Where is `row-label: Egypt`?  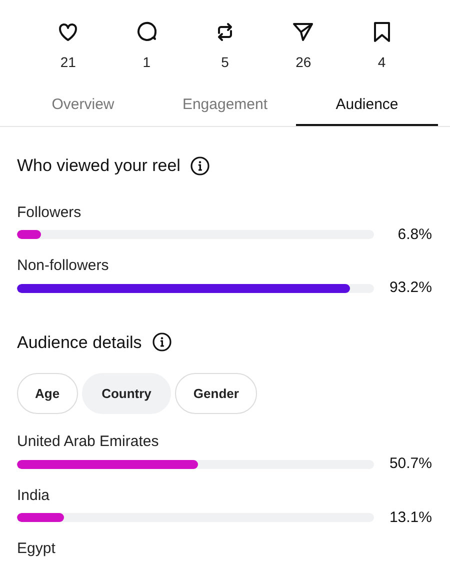 row-label: Egypt is located at coordinates (36, 549).